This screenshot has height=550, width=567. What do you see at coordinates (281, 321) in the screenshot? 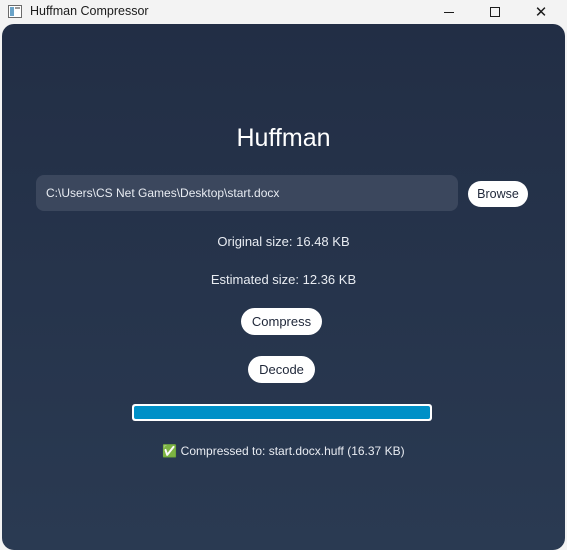
I see `compress-button: Compress` at bounding box center [281, 321].